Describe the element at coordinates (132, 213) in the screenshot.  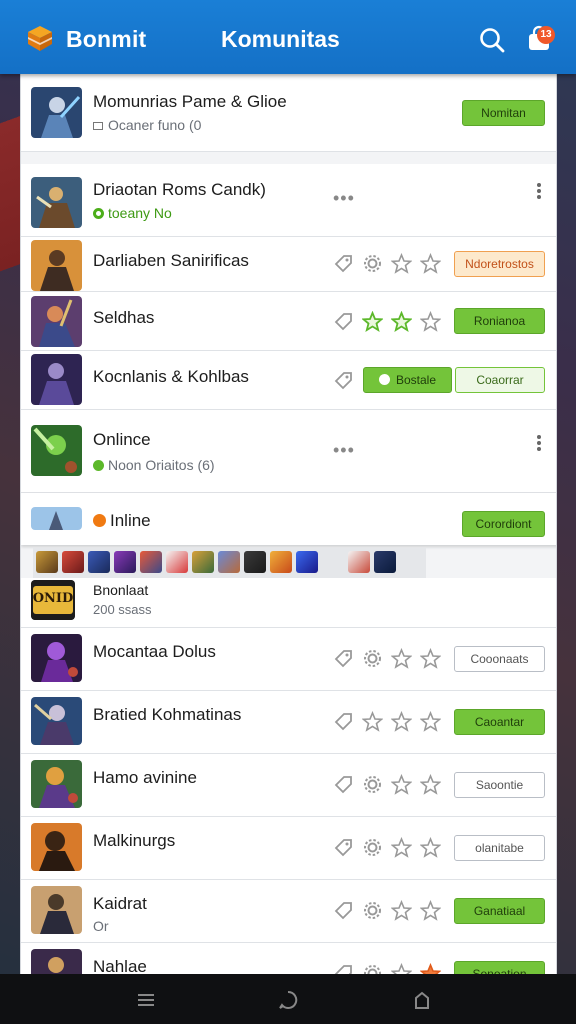
I see `item-subtitle: toeany No` at that location.